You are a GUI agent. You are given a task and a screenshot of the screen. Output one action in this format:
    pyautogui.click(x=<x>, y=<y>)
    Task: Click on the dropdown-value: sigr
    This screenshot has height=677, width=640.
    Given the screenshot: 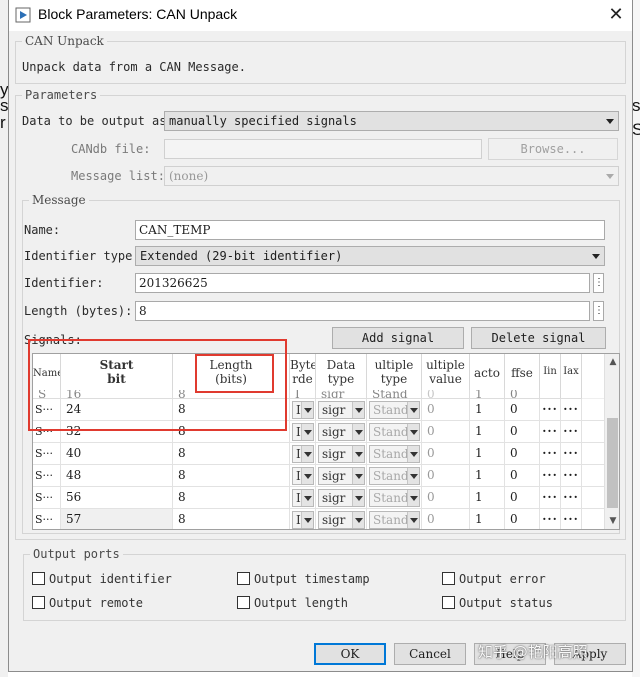 What is the action you would take?
    pyautogui.click(x=334, y=410)
    